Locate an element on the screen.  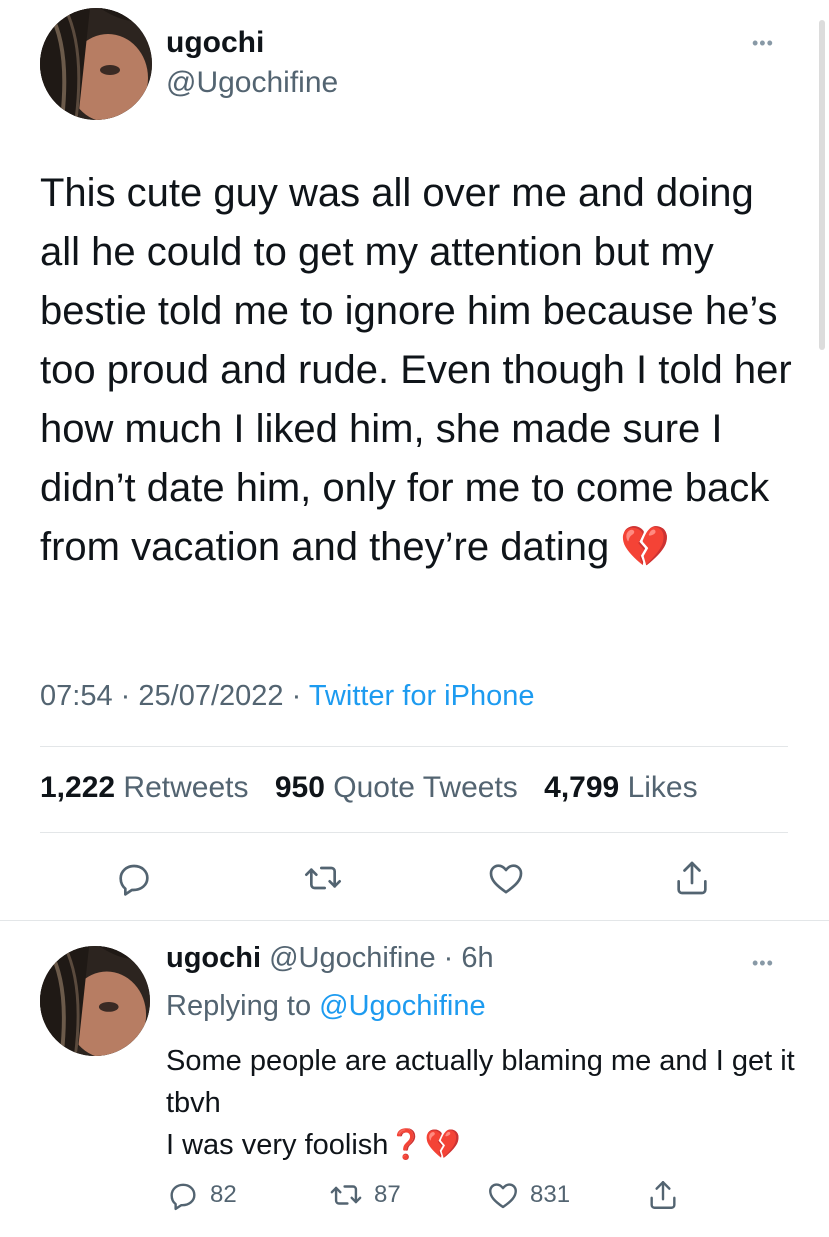
retweet-button is located at coordinates (323, 878).